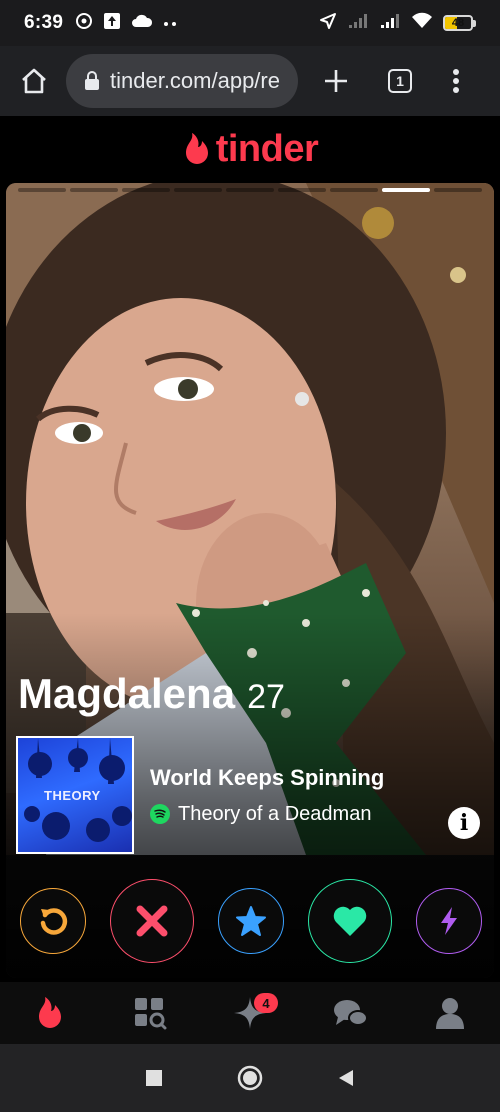 Image resolution: width=500 pixels, height=1112 pixels. I want to click on notification-icons, so click(126, 23).